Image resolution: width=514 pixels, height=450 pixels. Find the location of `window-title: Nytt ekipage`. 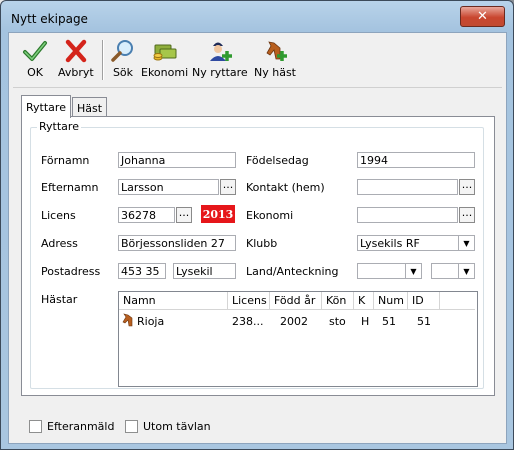

window-title: Nytt ekipage is located at coordinates (49, 19).